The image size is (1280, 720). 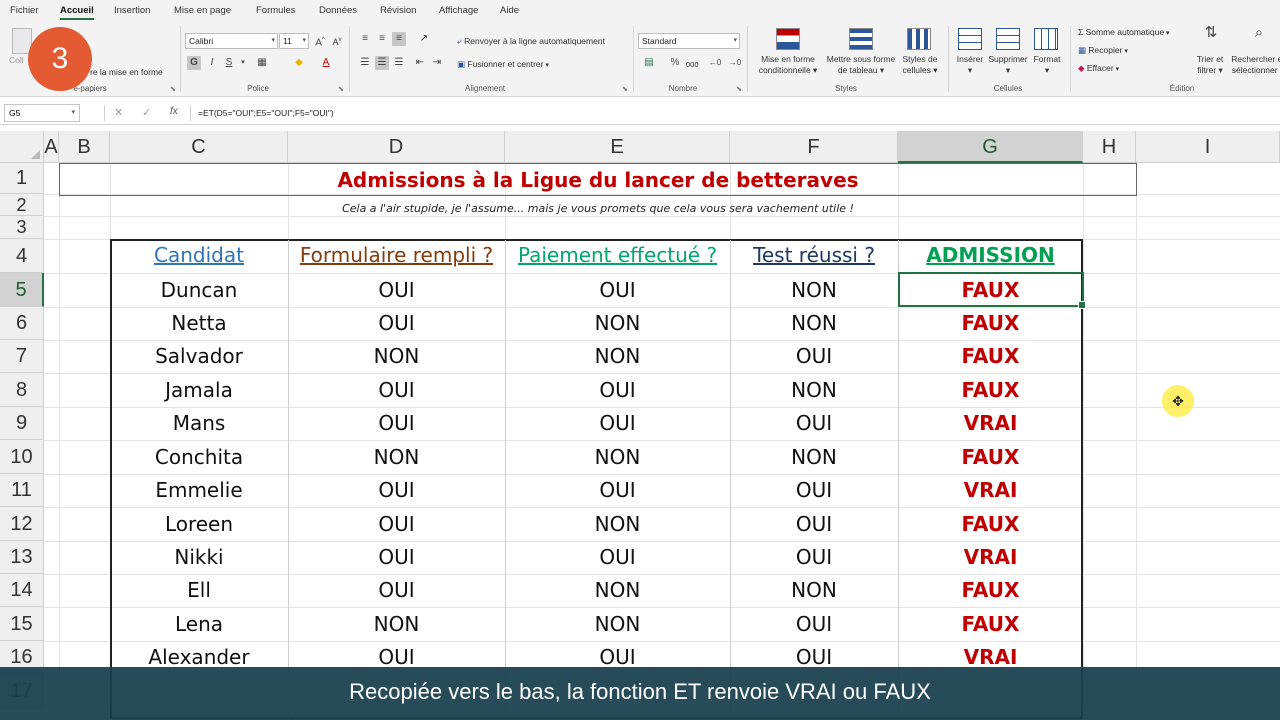 What do you see at coordinates (22, 524) in the screenshot?
I see `row-header-12: 12` at bounding box center [22, 524].